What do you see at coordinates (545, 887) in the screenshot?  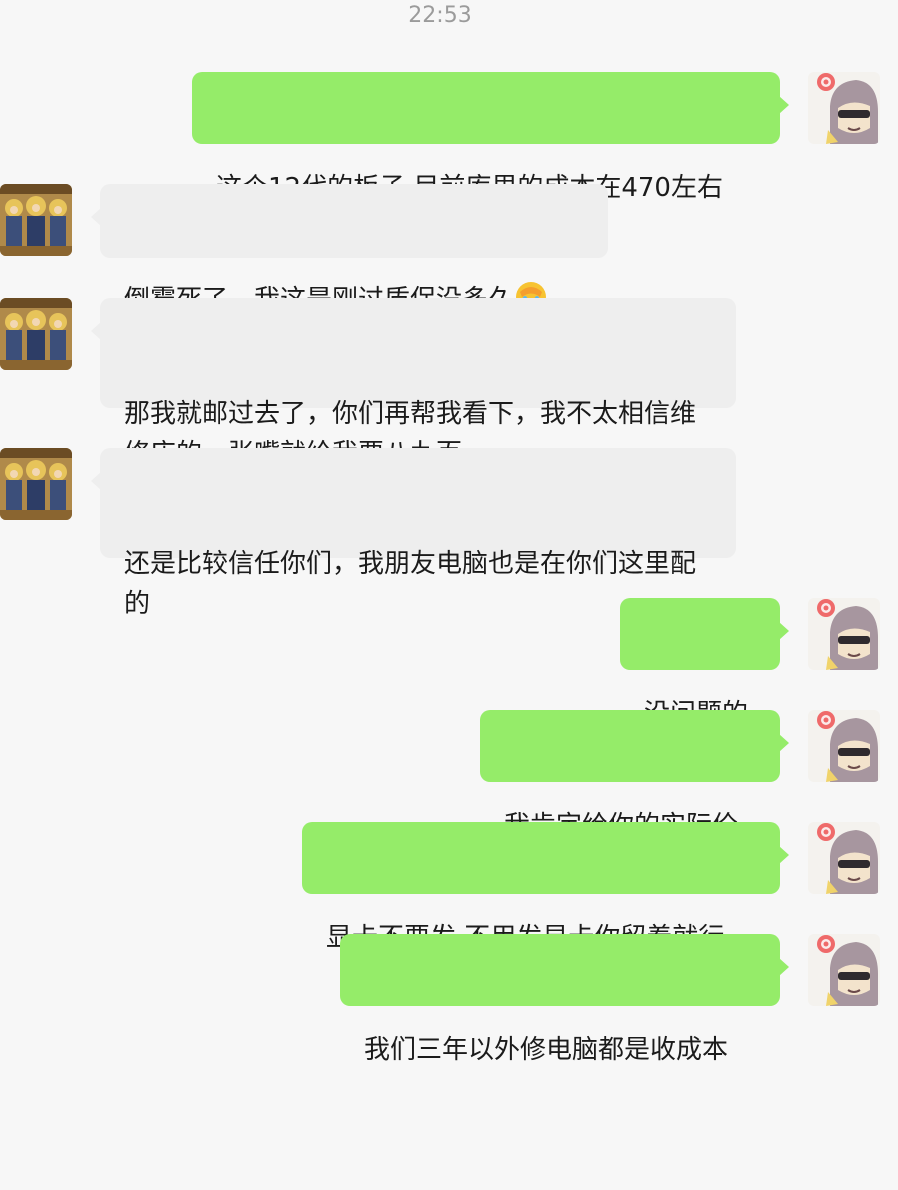 I see `message-bubble-outgoing: 显卡不要发 不用发显卡你留着就行` at bounding box center [545, 887].